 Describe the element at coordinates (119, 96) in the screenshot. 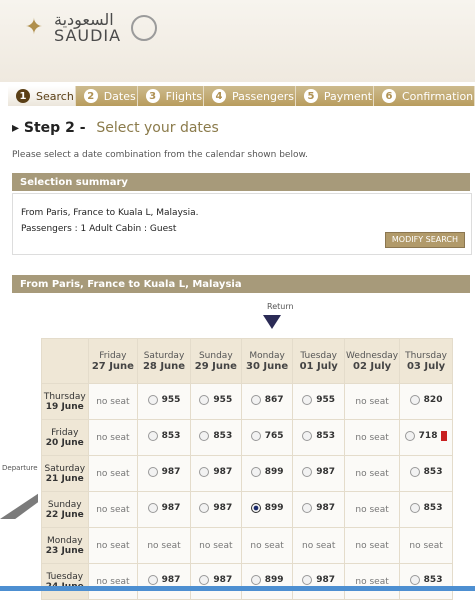

I see `step-label-dates: Dates` at that location.